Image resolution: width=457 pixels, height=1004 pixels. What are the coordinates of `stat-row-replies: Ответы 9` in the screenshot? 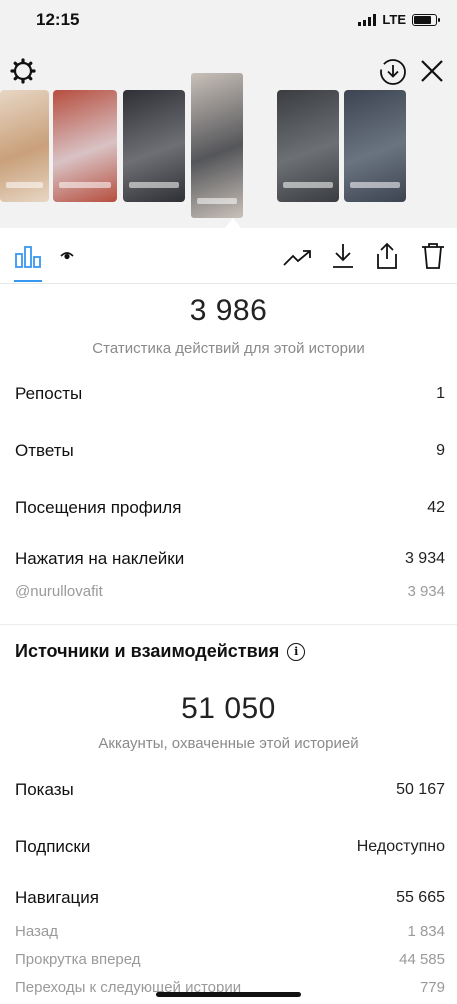 It's located at (230, 451).